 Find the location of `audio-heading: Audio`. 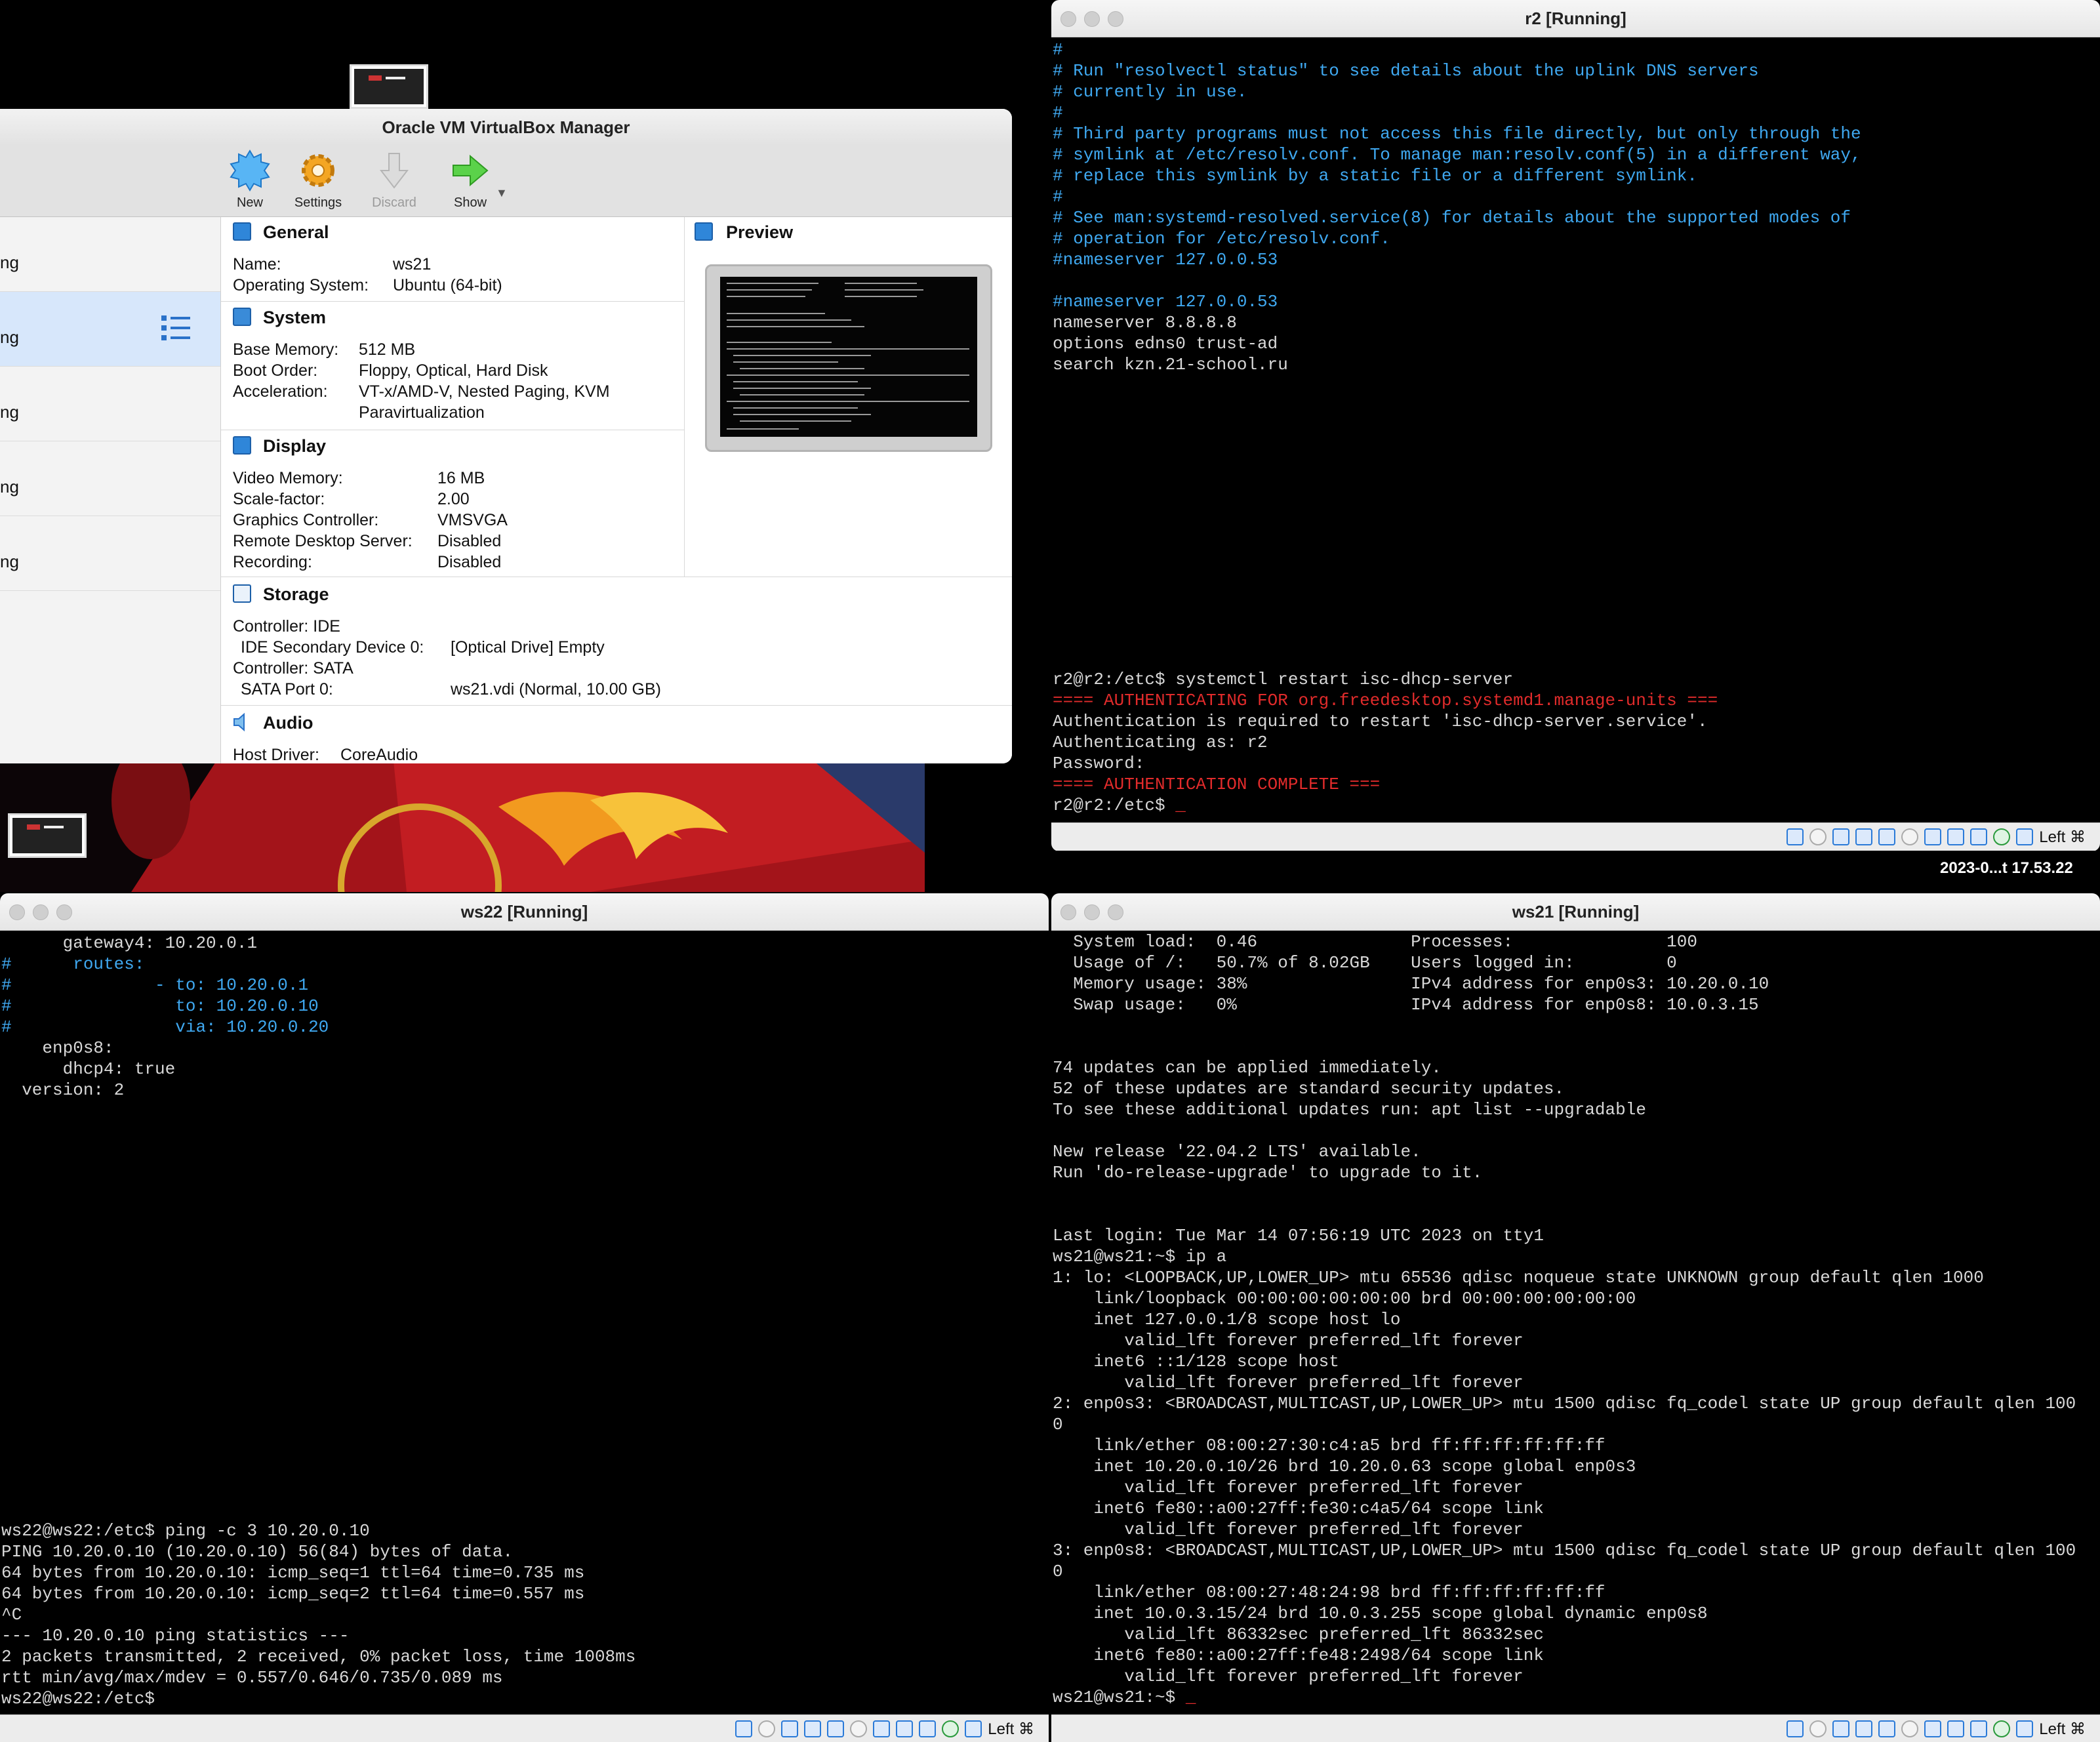

audio-heading: Audio is located at coordinates (288, 723).